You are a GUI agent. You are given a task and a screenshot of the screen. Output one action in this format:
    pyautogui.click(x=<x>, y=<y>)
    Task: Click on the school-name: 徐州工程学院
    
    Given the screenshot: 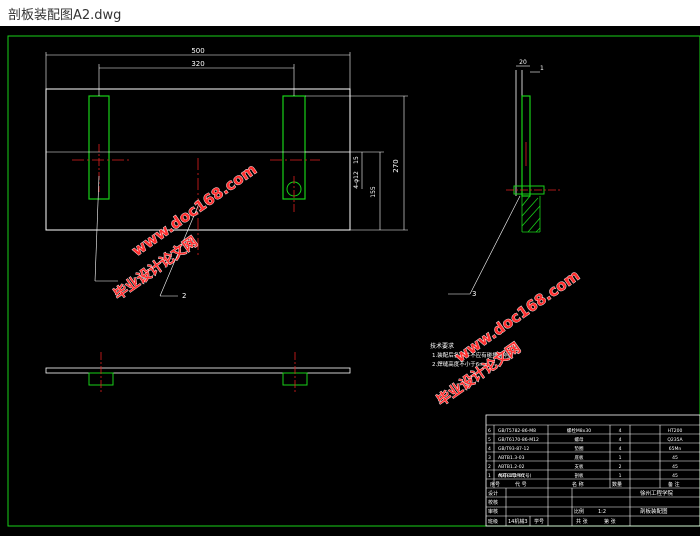 What is the action you would take?
    pyautogui.click(x=657, y=493)
    